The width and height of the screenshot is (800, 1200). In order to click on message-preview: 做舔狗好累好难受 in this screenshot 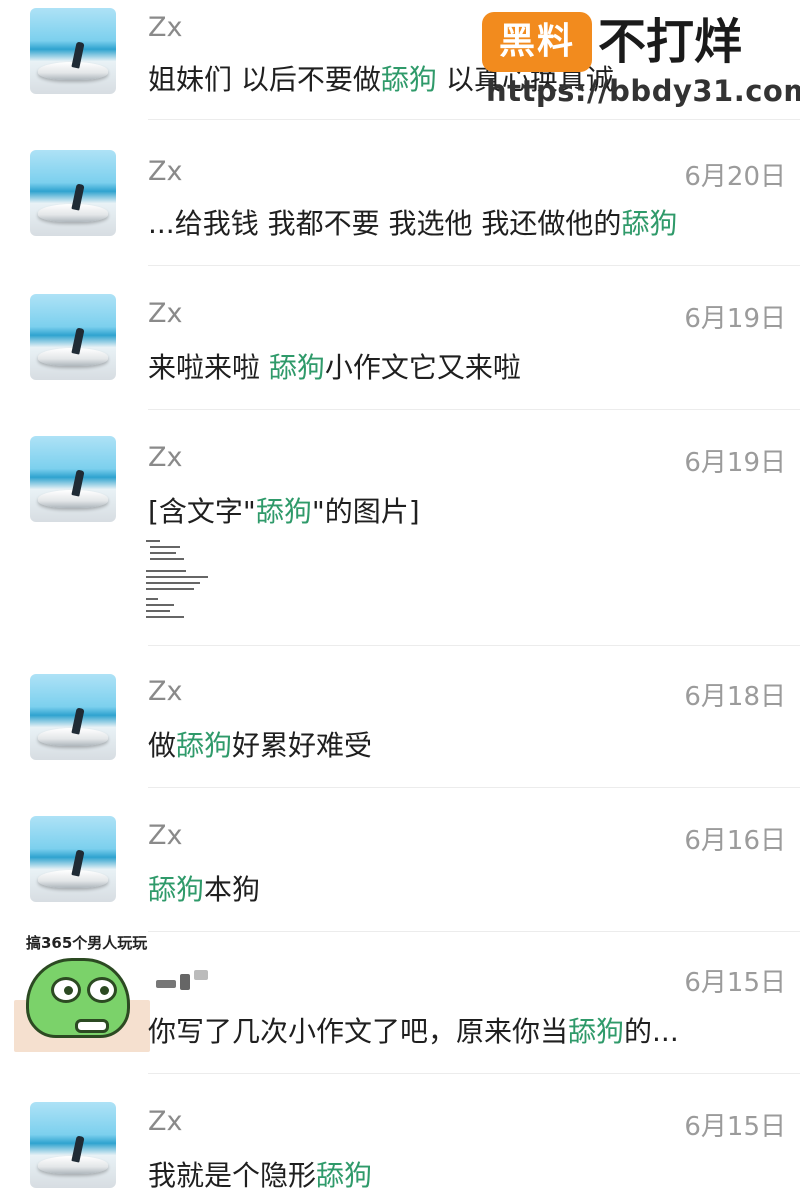, I will do `click(260, 745)`.